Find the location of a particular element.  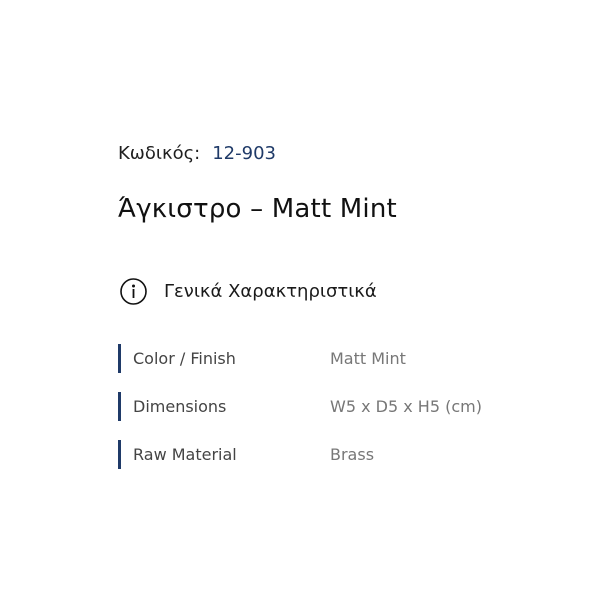

spec-value: Brass is located at coordinates (352, 454).